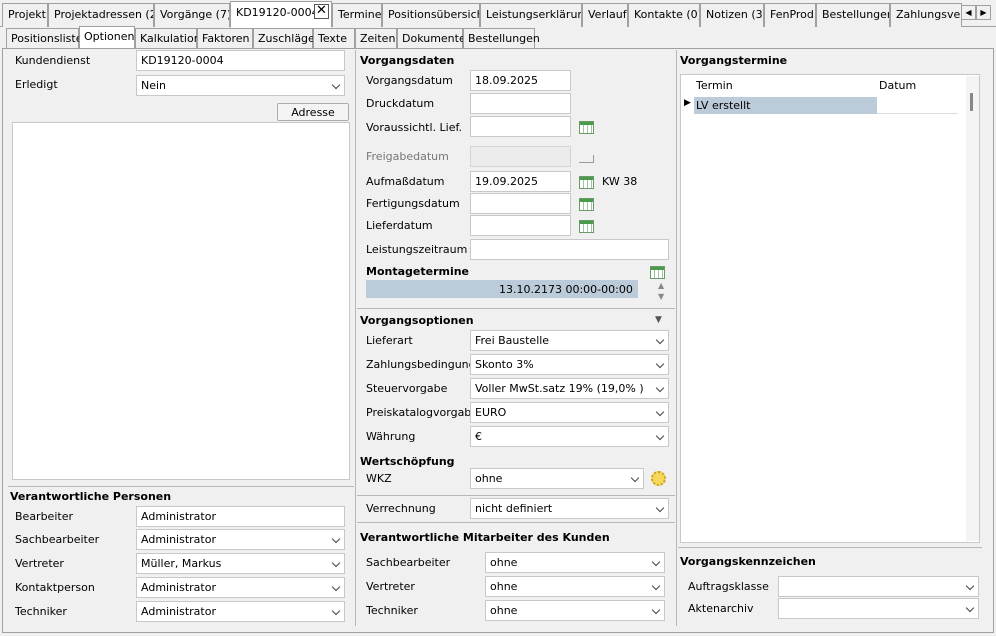 This screenshot has height=636, width=996. I want to click on waehrung-select: €, so click(569, 436).